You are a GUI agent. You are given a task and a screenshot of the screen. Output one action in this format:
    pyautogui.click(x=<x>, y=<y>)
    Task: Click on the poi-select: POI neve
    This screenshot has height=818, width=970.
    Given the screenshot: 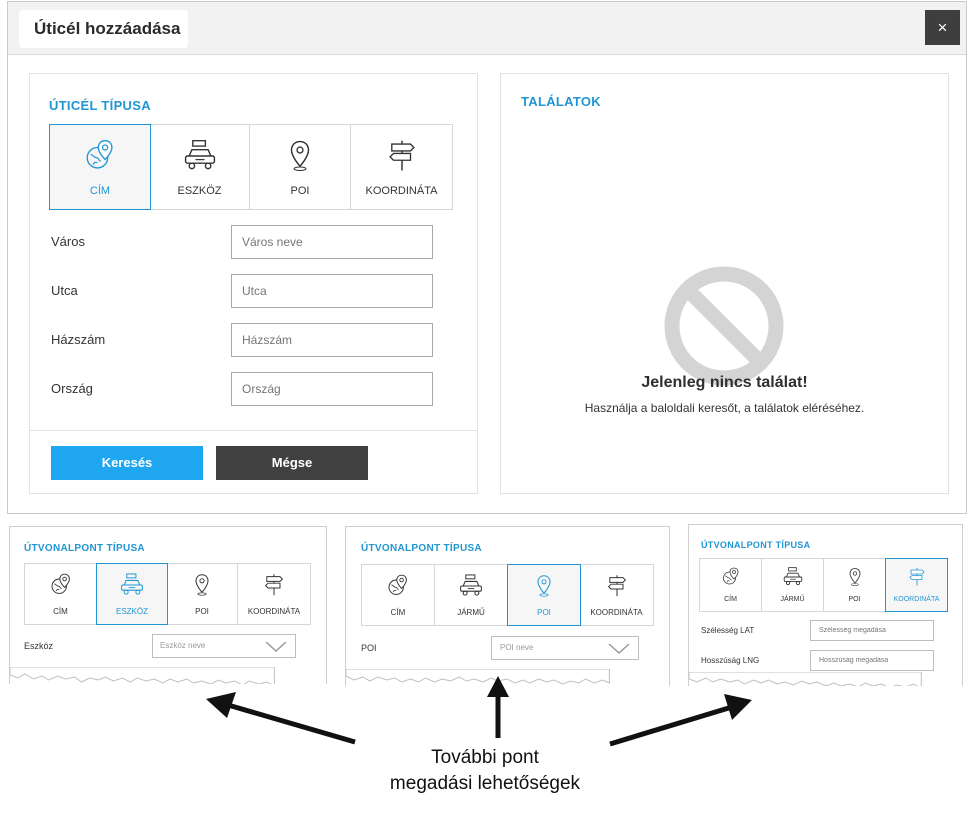 What is the action you would take?
    pyautogui.click(x=565, y=648)
    